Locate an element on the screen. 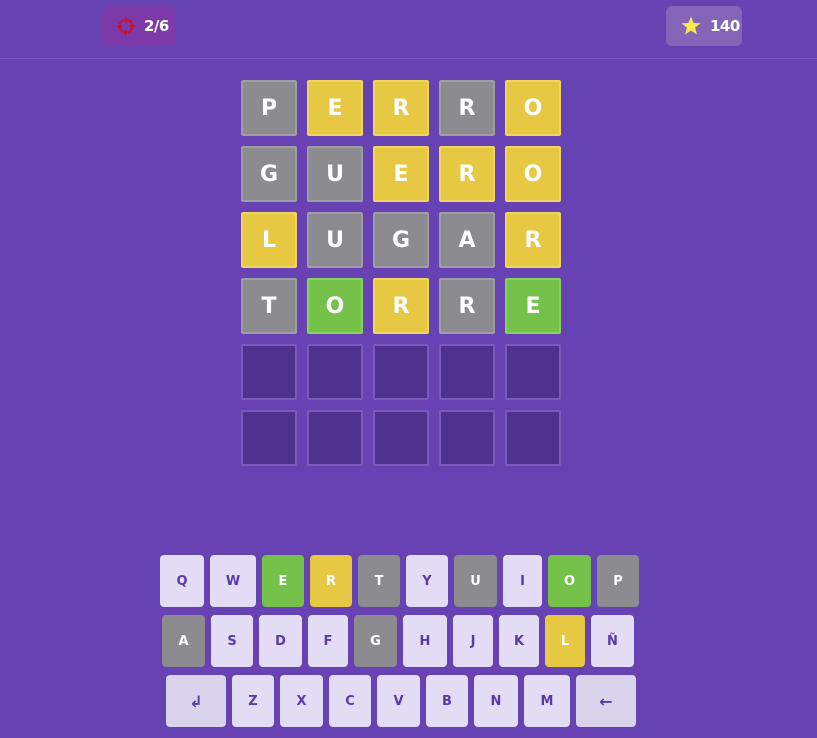 The image size is (817, 738). key-g: G is located at coordinates (375, 641).